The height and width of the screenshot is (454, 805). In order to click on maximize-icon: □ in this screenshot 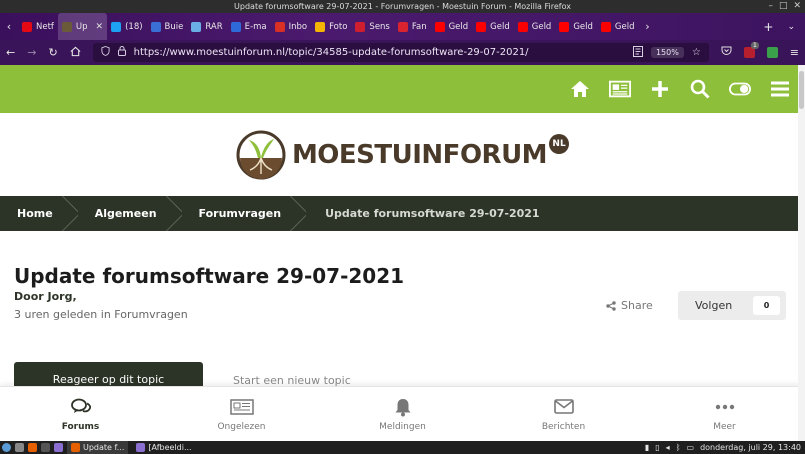, I will do `click(783, 6)`.